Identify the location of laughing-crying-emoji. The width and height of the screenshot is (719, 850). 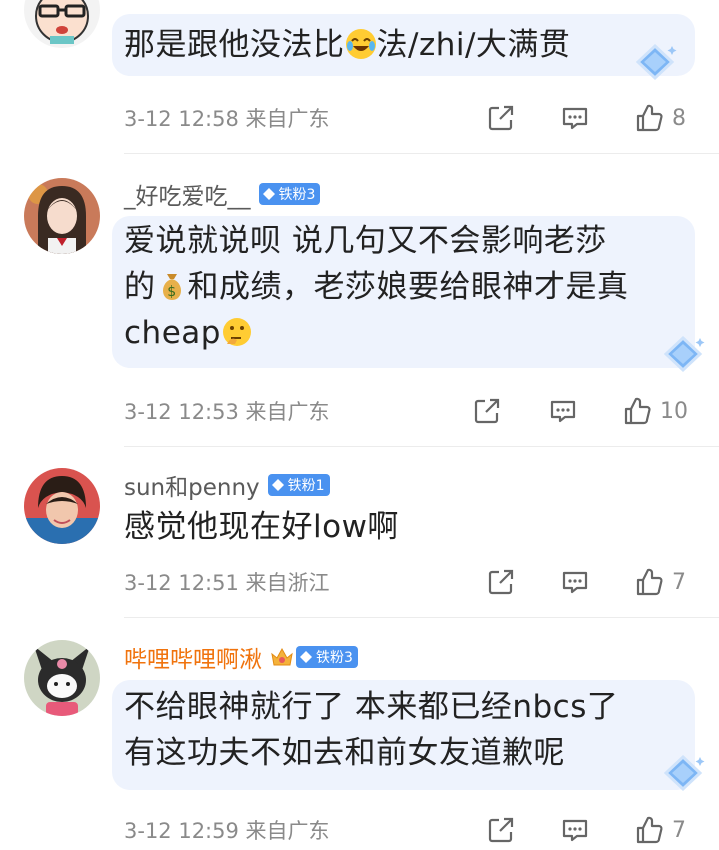
(361, 43).